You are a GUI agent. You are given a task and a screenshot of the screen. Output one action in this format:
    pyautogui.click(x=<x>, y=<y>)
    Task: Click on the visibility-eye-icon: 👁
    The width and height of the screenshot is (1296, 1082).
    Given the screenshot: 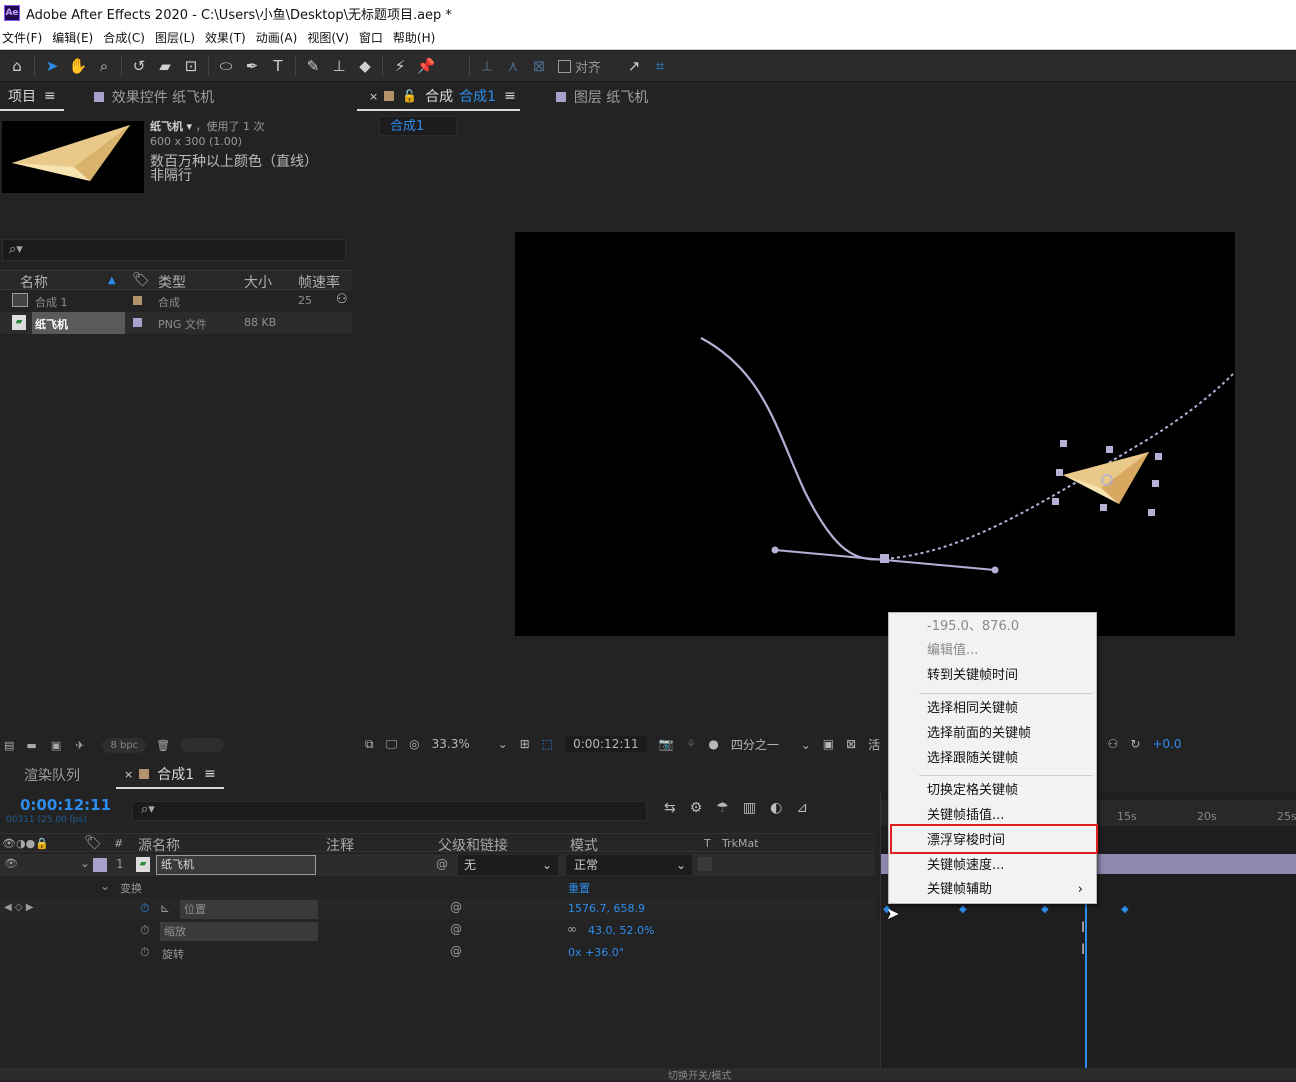 What is the action you would take?
    pyautogui.click(x=11, y=863)
    